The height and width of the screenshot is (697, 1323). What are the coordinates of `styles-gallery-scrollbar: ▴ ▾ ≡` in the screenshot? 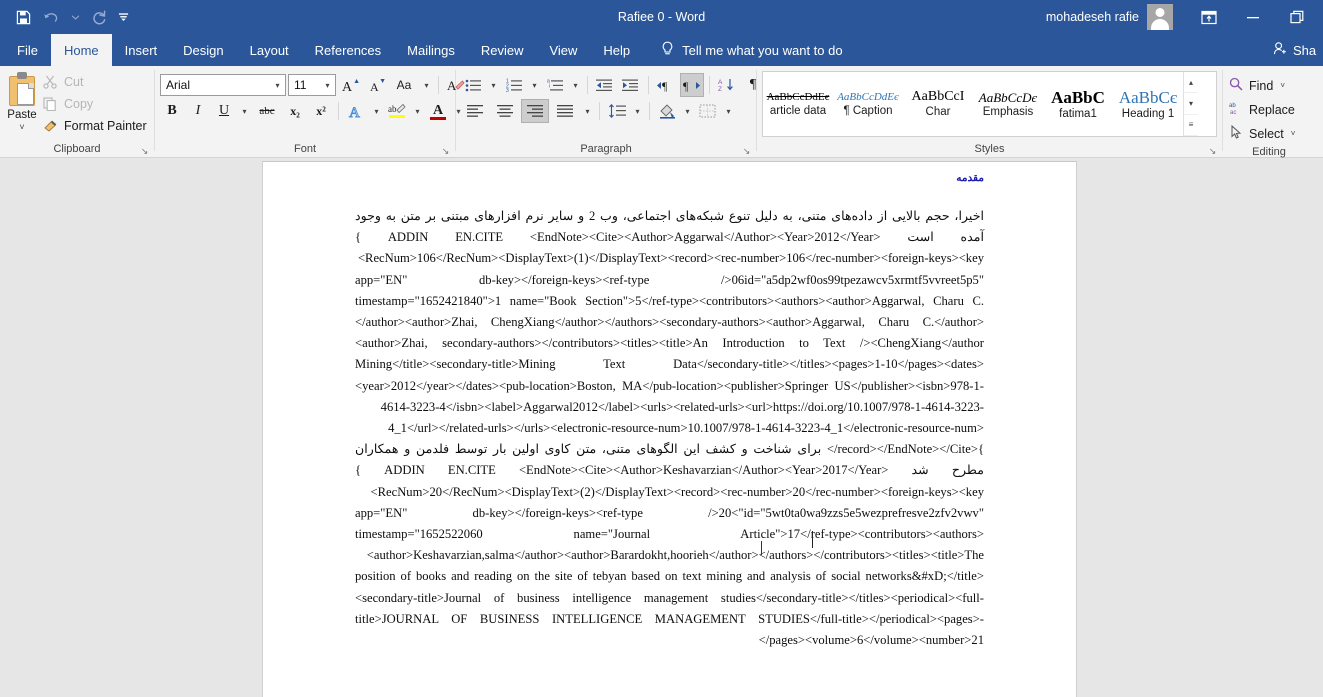 It's located at (1190, 104).